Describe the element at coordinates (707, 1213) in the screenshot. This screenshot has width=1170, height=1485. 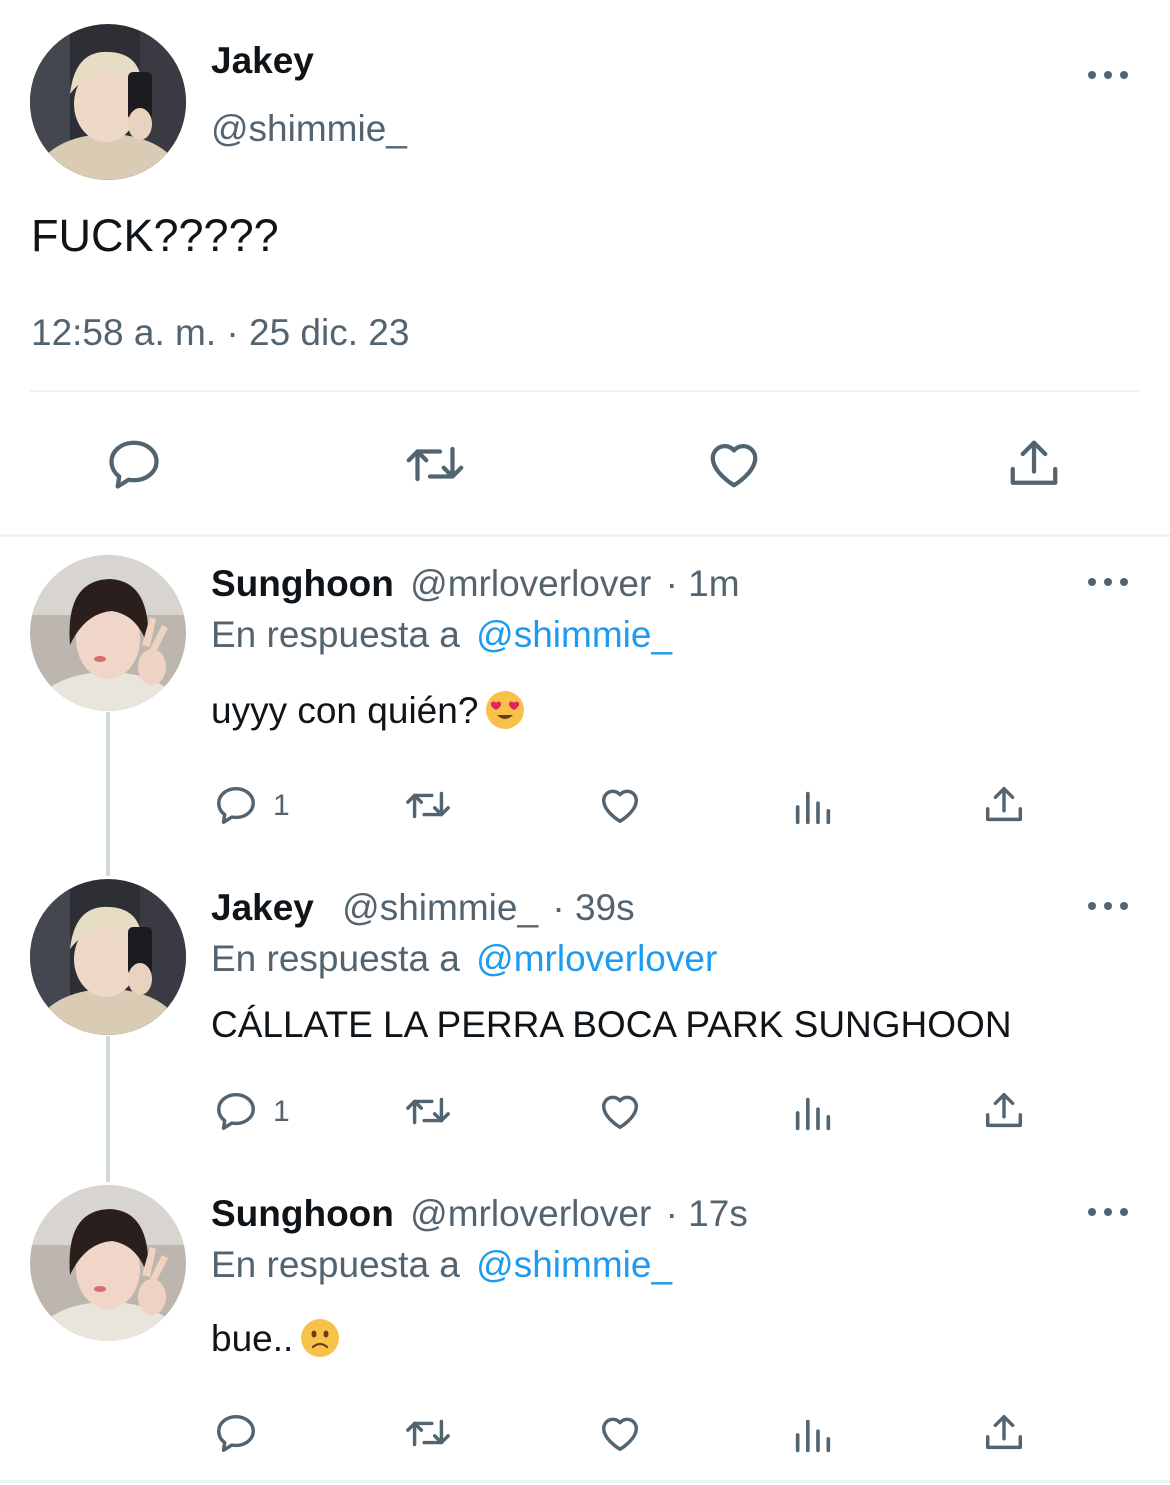
I see `reply-time: · 17s` at that location.